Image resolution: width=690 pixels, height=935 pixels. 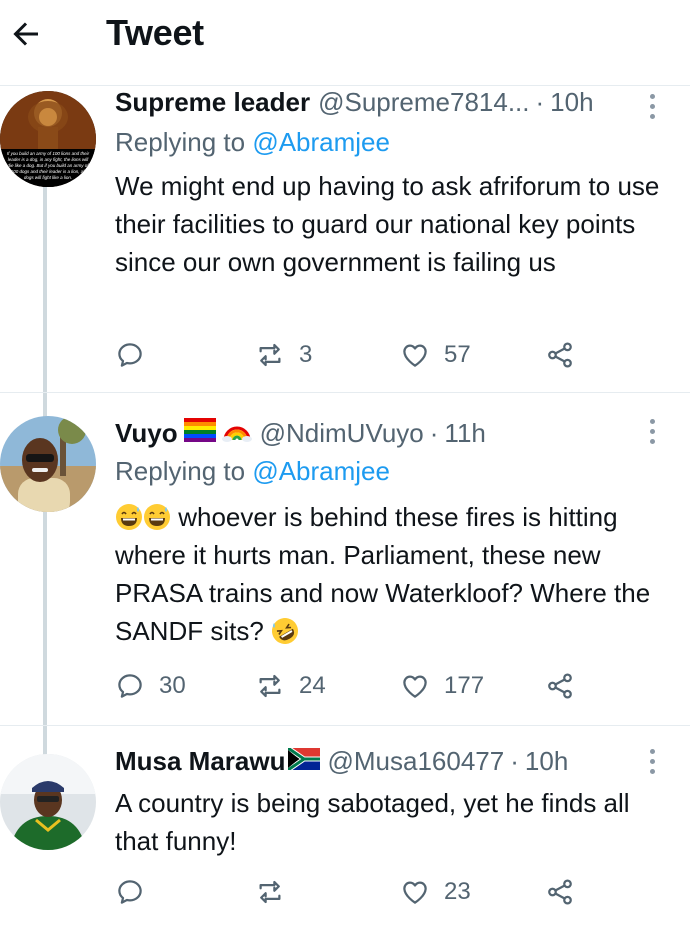 What do you see at coordinates (365, 892) in the screenshot?
I see `tweet-actions: 23` at bounding box center [365, 892].